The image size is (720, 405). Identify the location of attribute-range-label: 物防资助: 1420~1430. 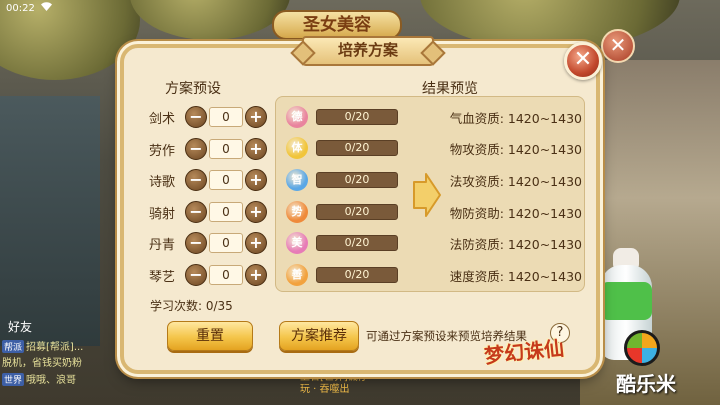
(515, 213).